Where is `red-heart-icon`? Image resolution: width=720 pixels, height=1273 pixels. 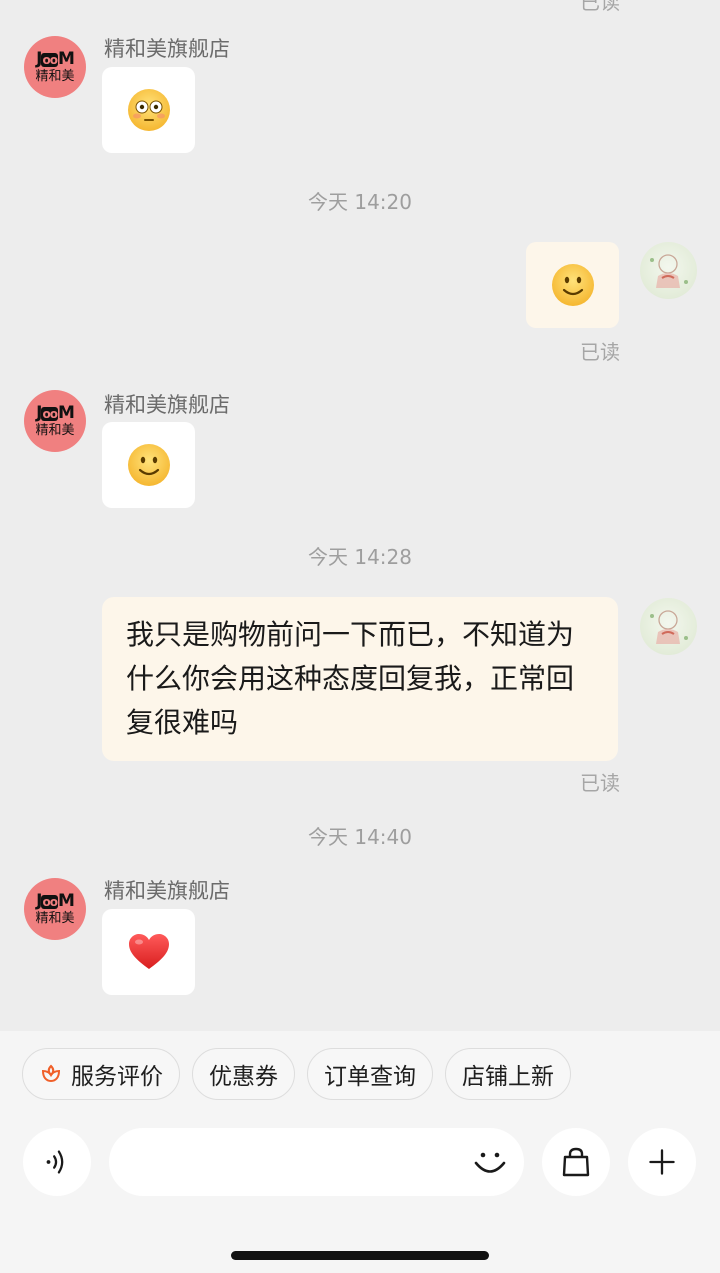
red-heart-icon is located at coordinates (148, 951).